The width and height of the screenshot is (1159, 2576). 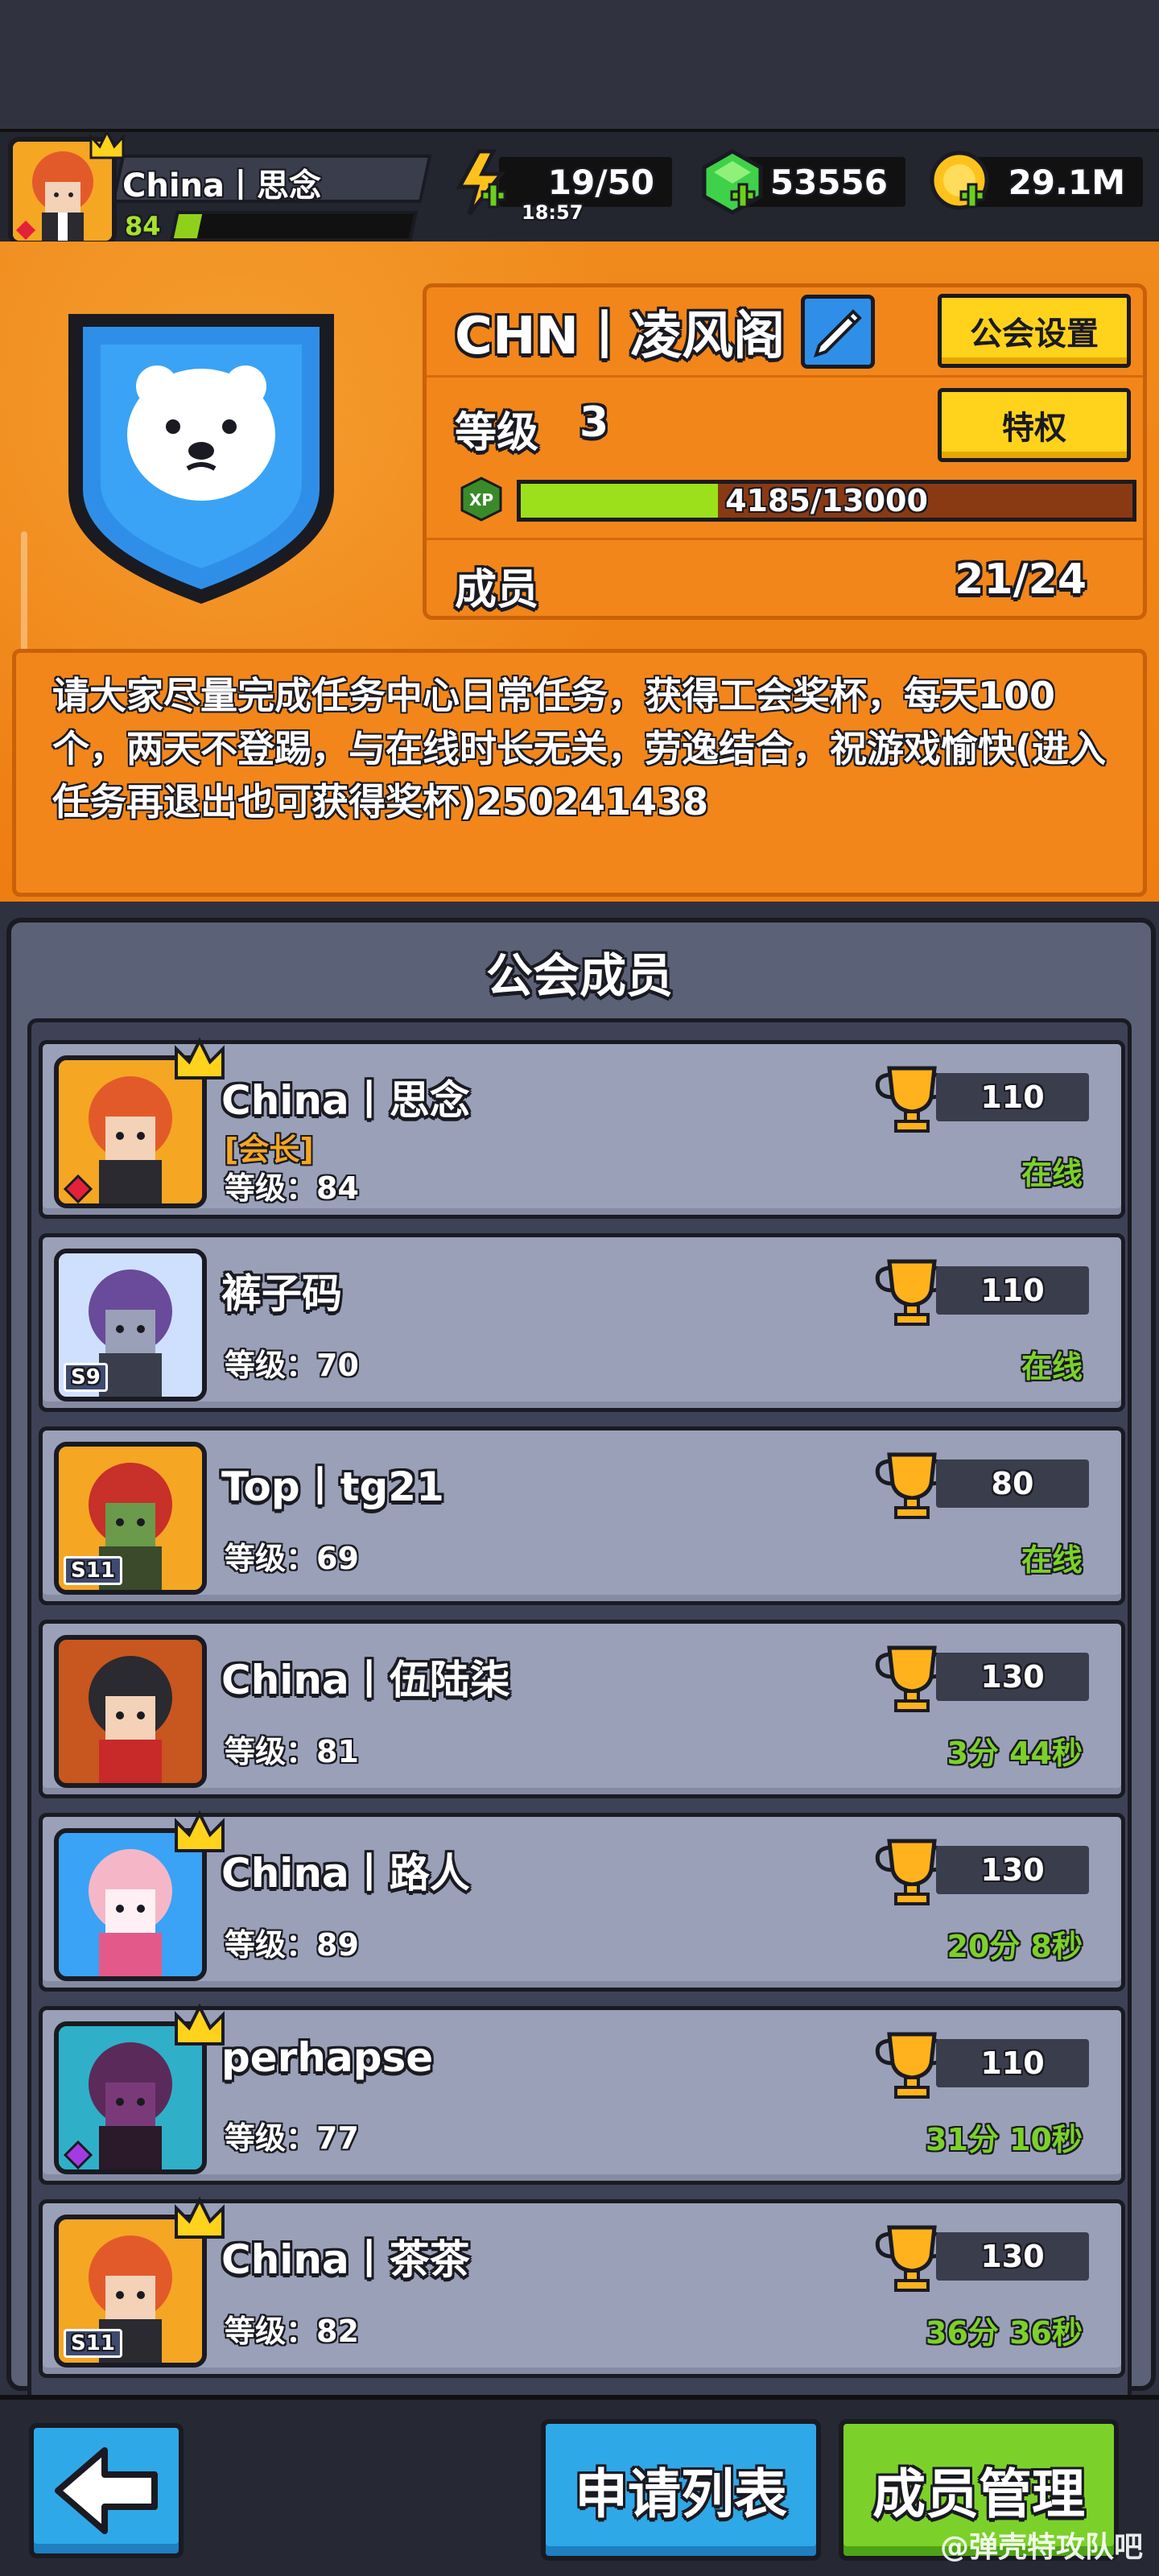 What do you see at coordinates (292, 1751) in the screenshot?
I see `member-level: 等级：81` at bounding box center [292, 1751].